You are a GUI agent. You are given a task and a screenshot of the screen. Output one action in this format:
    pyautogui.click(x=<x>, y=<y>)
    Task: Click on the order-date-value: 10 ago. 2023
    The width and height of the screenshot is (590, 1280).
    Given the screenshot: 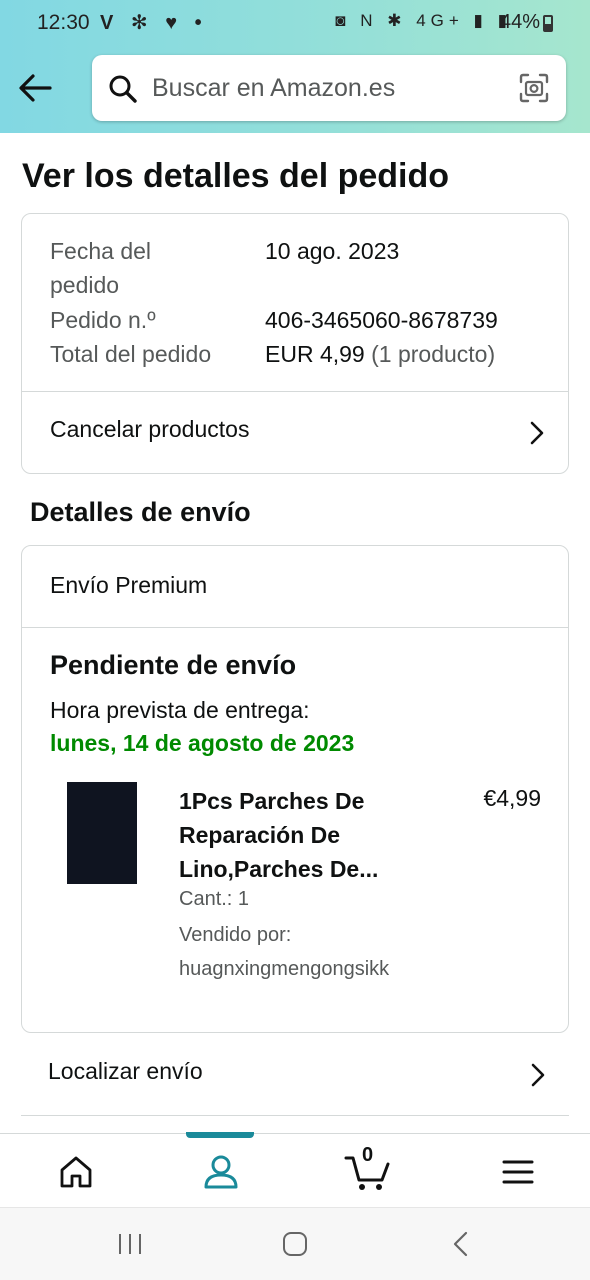 What is the action you would take?
    pyautogui.click(x=332, y=251)
    